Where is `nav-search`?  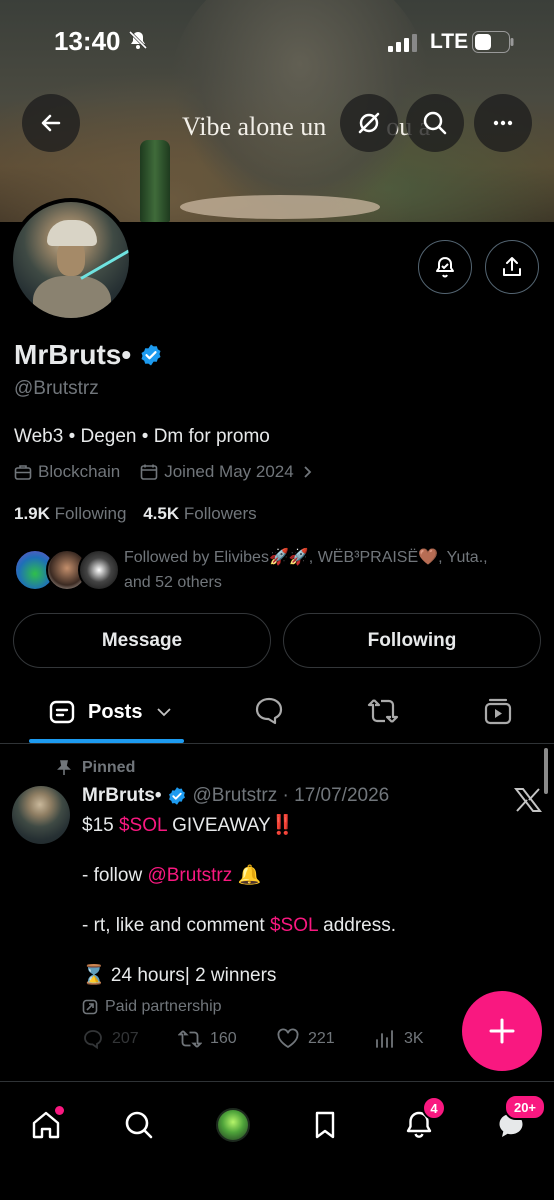 nav-search is located at coordinates (139, 1125).